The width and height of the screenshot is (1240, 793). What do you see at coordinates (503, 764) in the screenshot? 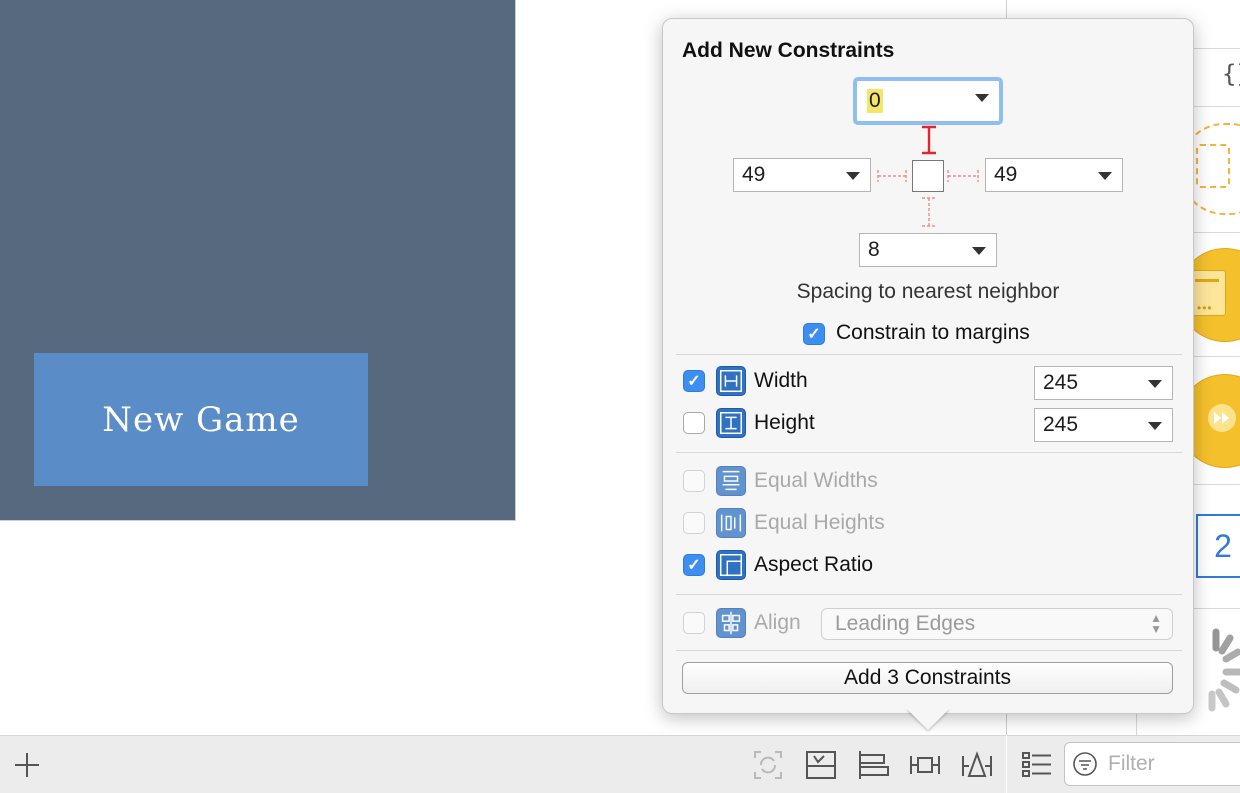
I see `canvas-bottom-toolbar` at bounding box center [503, 764].